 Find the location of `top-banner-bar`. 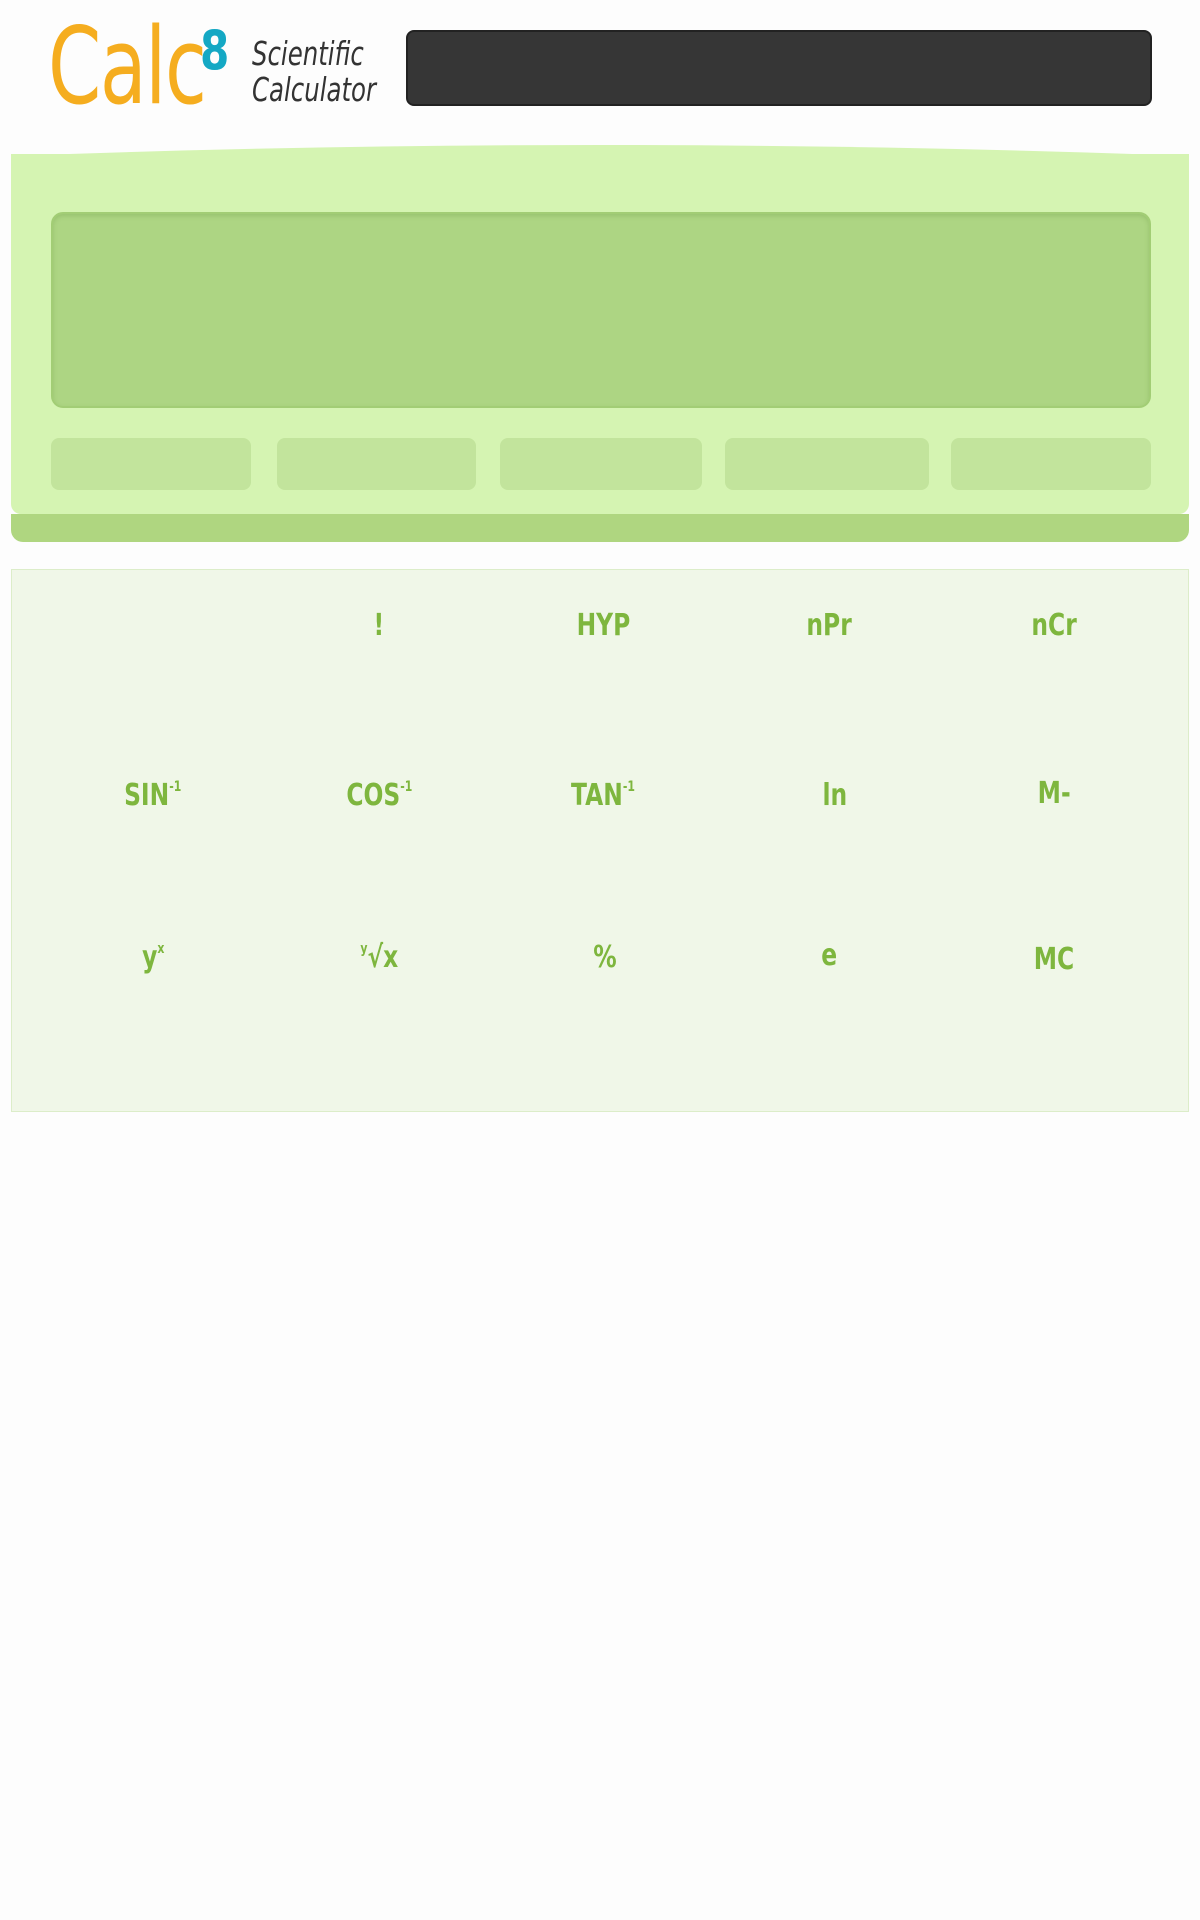

top-banner-bar is located at coordinates (779, 68).